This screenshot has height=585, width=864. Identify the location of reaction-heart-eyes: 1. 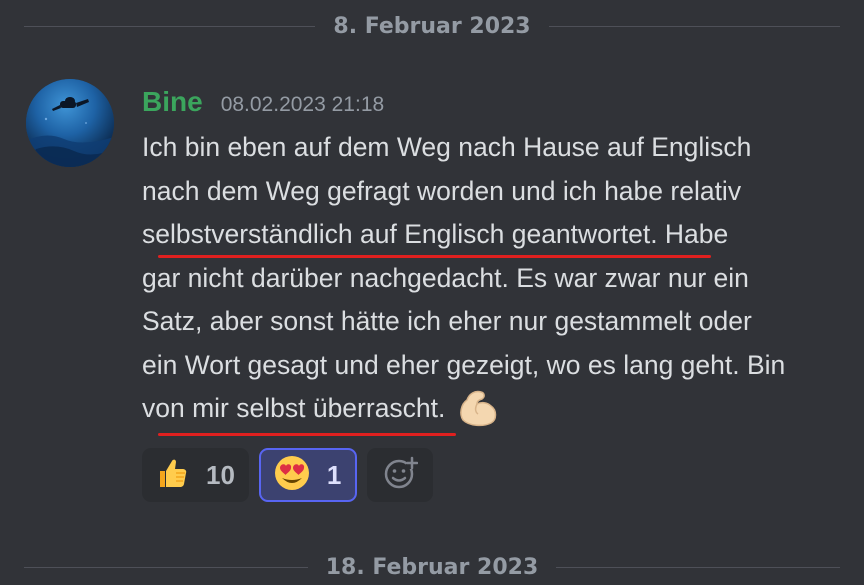
(308, 475).